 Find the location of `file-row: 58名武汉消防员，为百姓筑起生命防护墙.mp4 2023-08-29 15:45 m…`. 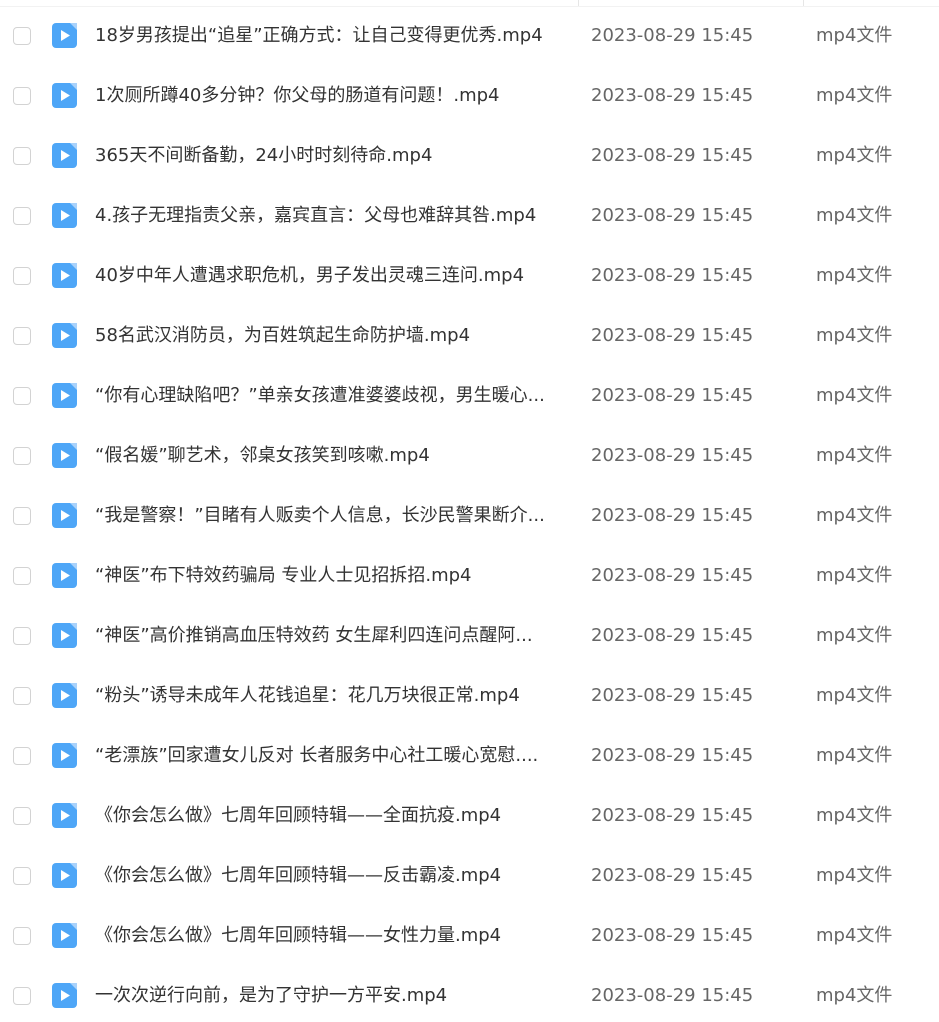

file-row: 58名武汉消防员，为百姓筑起生命防护墙.mp4 2023-08-29 15:45 m… is located at coordinates (469, 338).